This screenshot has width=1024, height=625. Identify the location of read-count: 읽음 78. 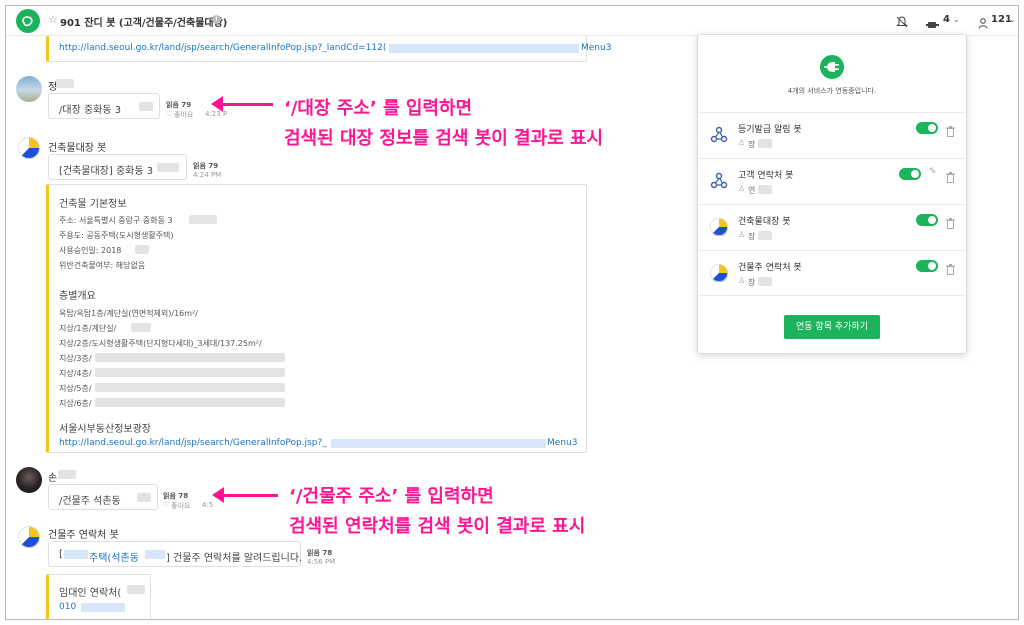
(320, 553).